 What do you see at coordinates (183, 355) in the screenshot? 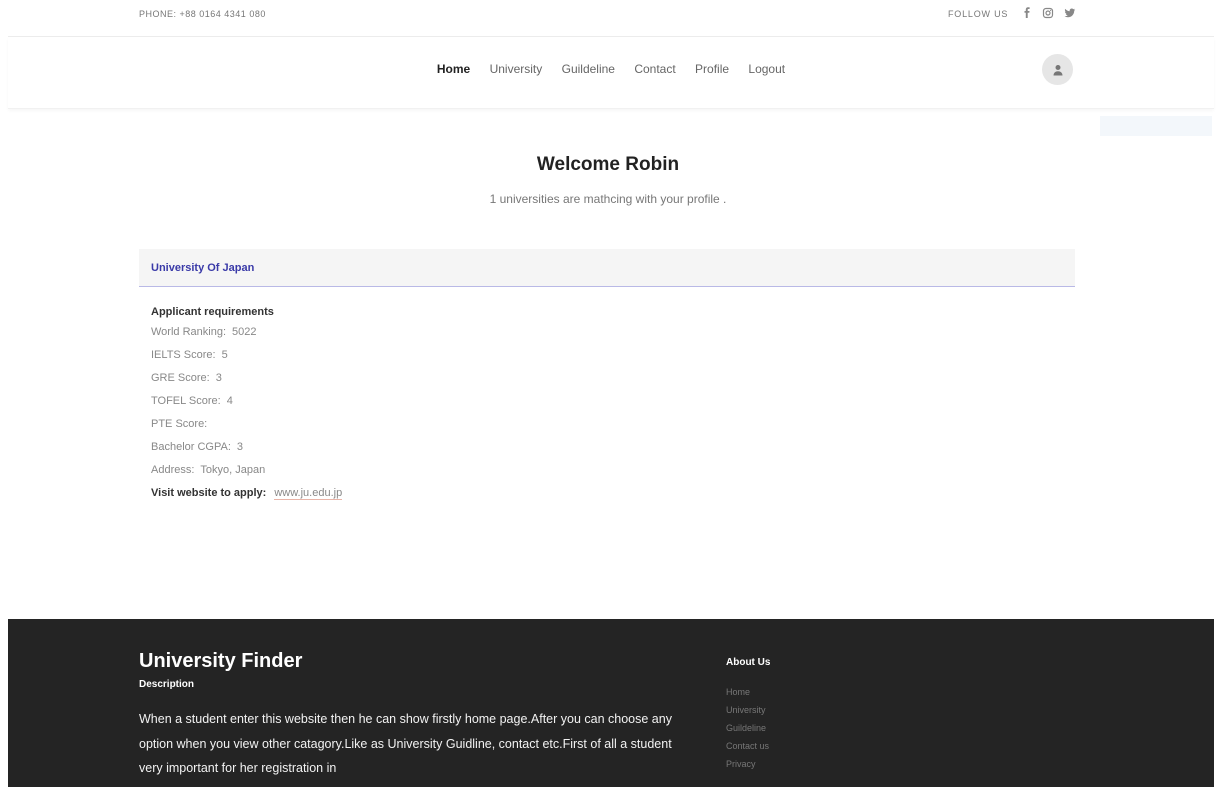
I see `requirement-label: IELTS Score:` at bounding box center [183, 355].